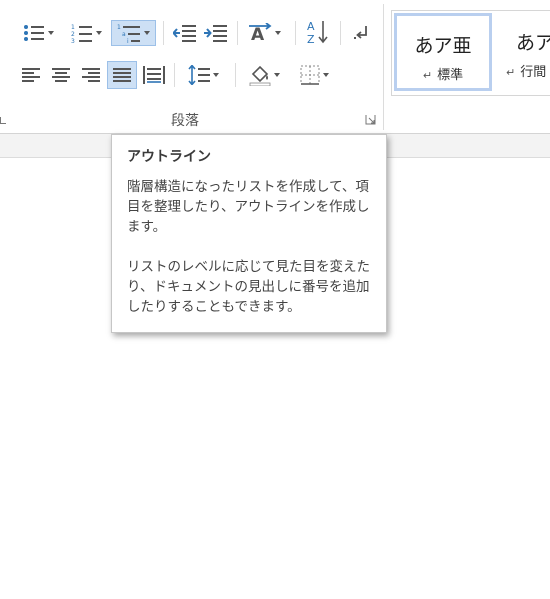 This screenshot has width=550, height=599. I want to click on paragraph-mark-icon, so click(361, 33).